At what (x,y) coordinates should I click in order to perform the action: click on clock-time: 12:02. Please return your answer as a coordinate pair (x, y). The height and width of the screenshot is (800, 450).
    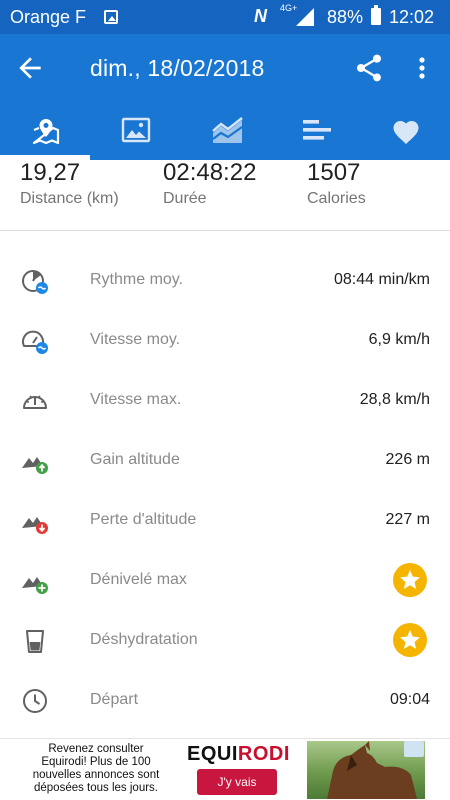
    Looking at the image, I should click on (412, 17).